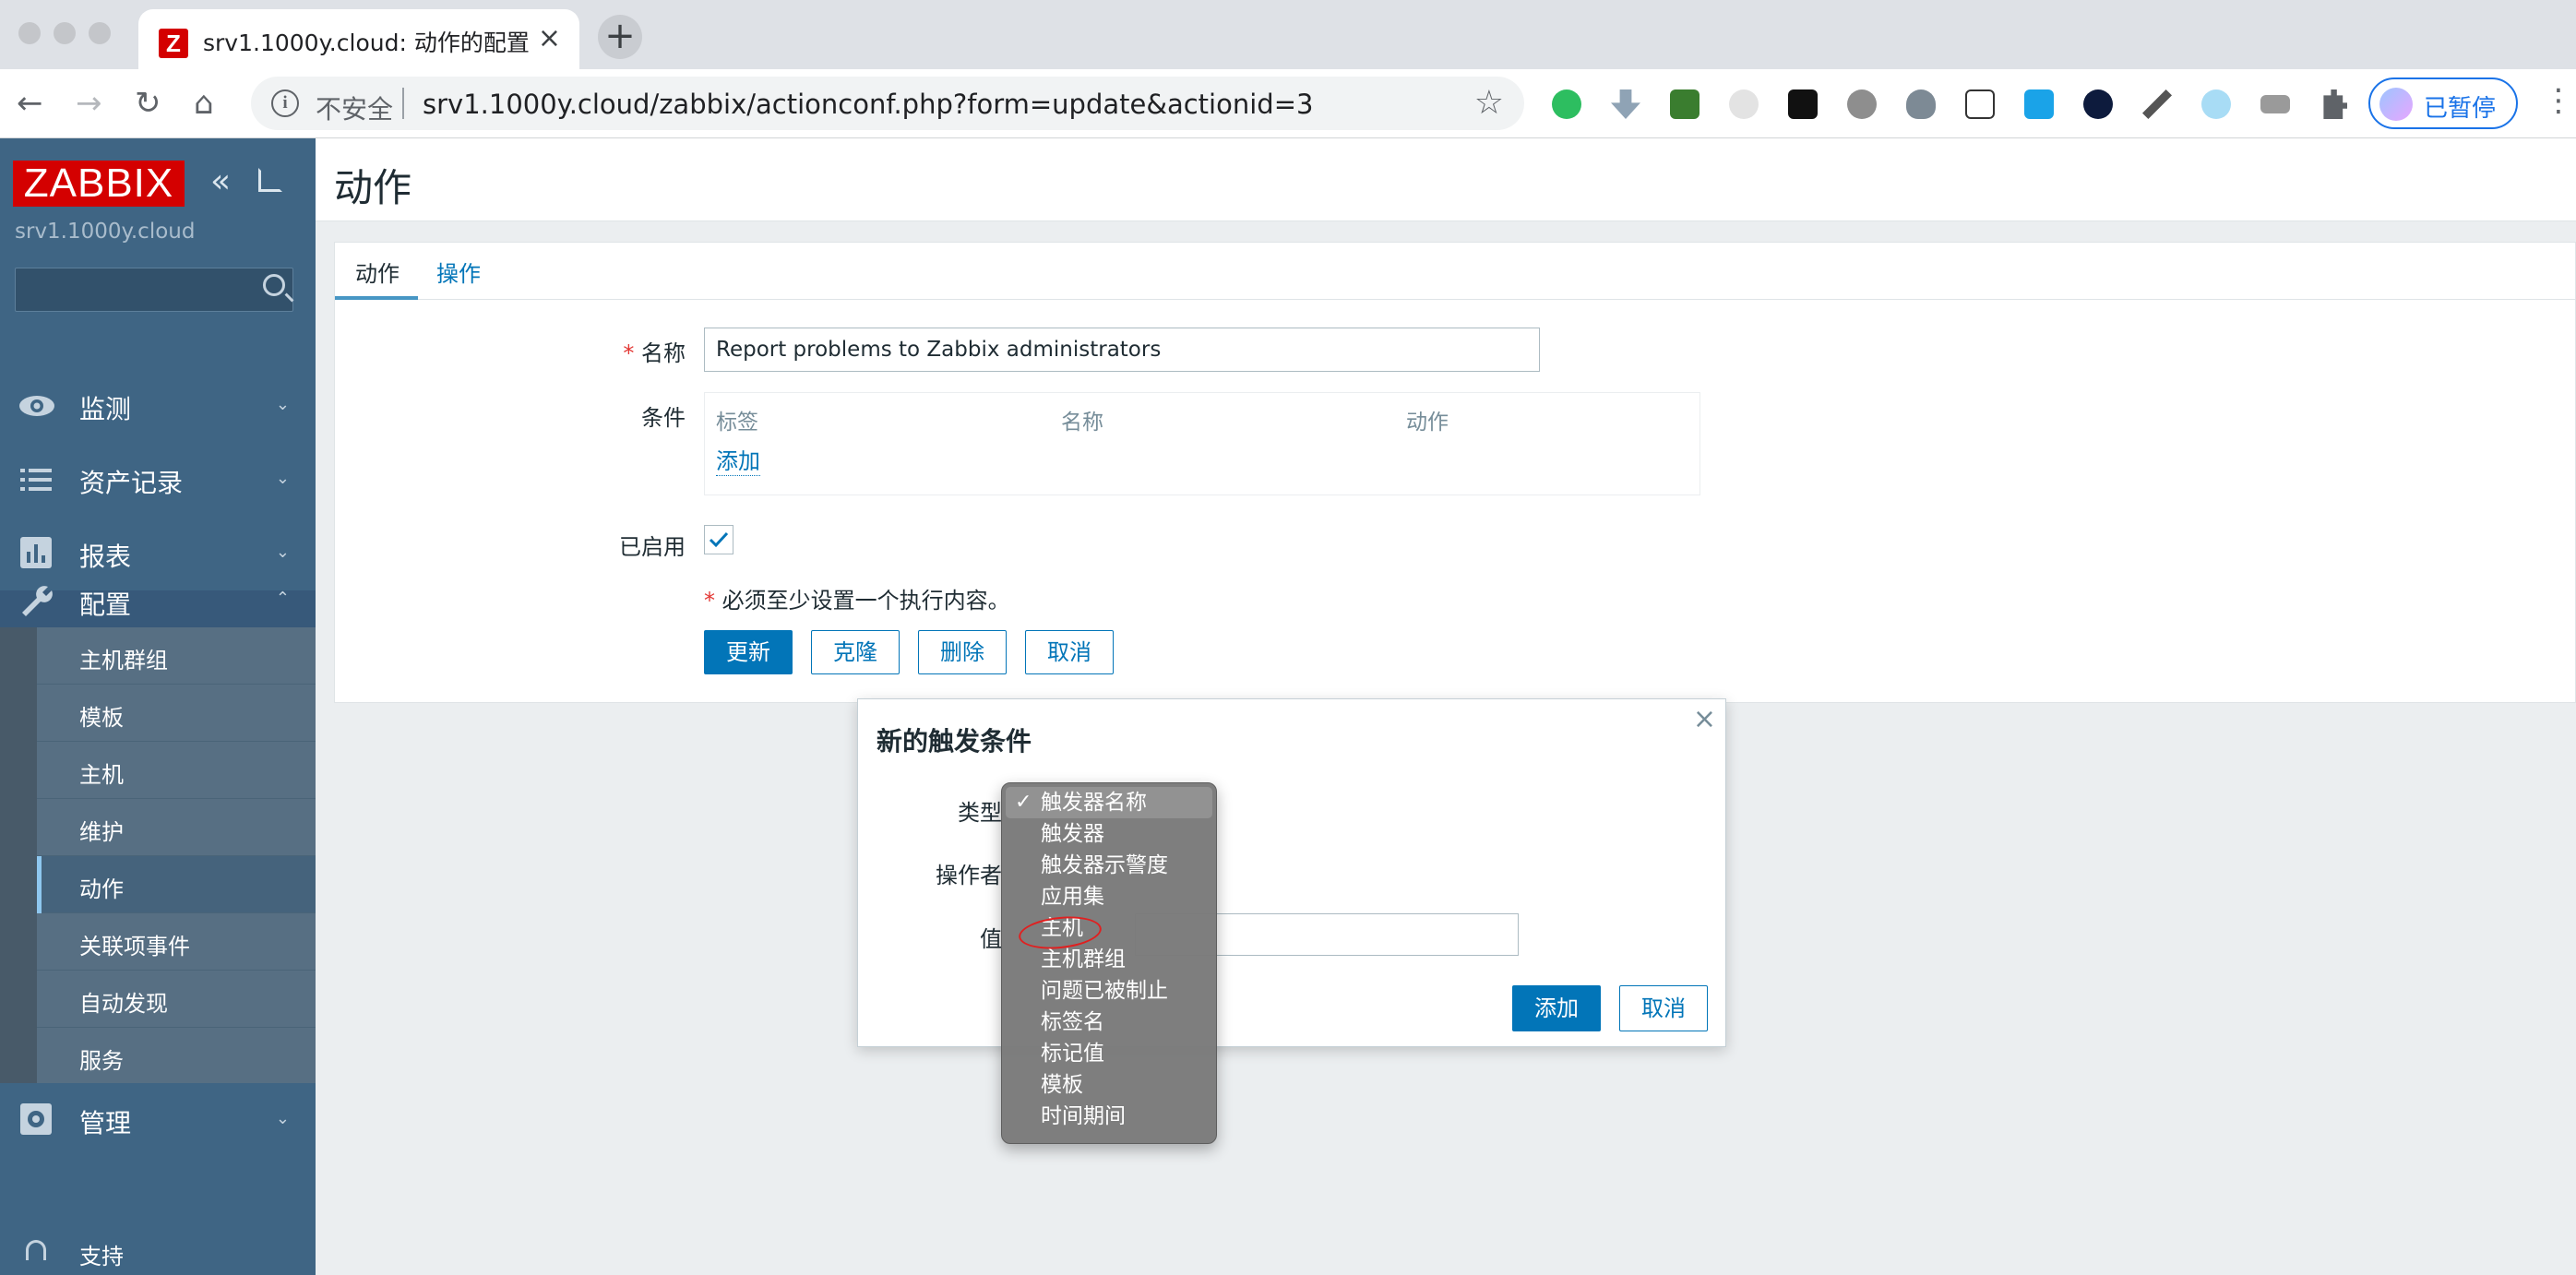  What do you see at coordinates (1109, 1116) in the screenshot?
I see `dropdown-option: 时间期间` at bounding box center [1109, 1116].